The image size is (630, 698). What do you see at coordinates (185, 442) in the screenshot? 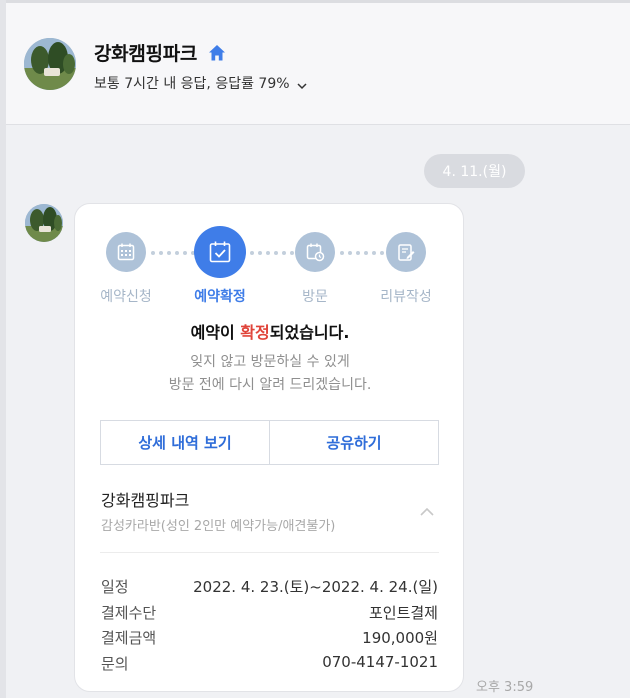
I see `view-details-button: 상세 내역 보기` at bounding box center [185, 442].